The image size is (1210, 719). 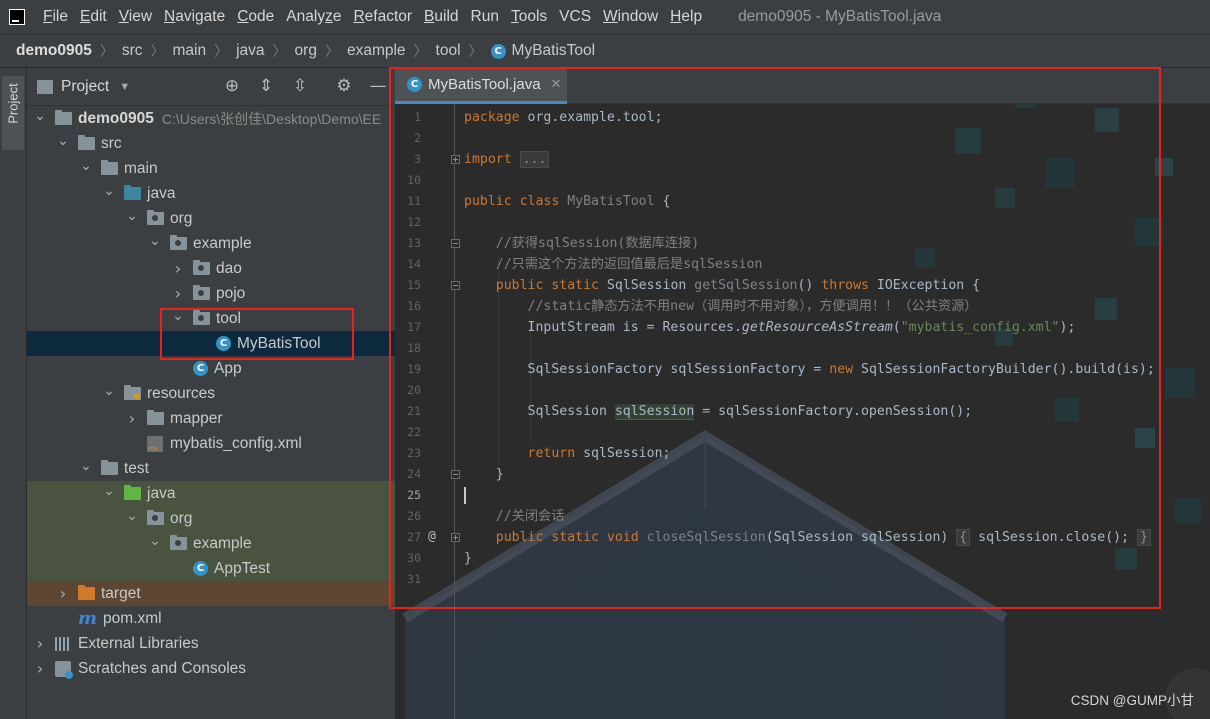 I want to click on gear-icon: ⚙, so click(x=344, y=86).